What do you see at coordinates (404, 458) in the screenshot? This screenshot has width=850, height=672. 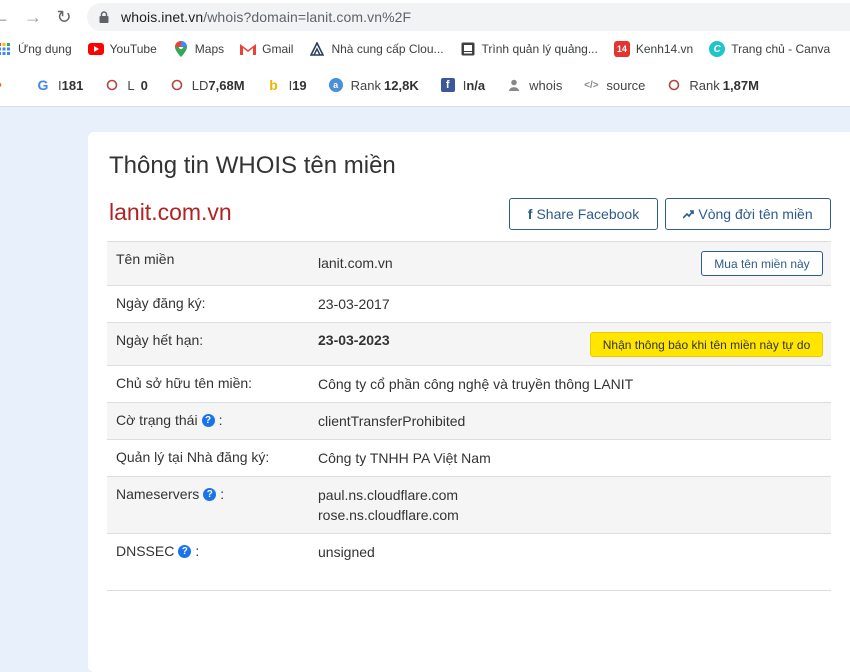 I see `row-value: Công ty TNHH PA Việt Nam` at bounding box center [404, 458].